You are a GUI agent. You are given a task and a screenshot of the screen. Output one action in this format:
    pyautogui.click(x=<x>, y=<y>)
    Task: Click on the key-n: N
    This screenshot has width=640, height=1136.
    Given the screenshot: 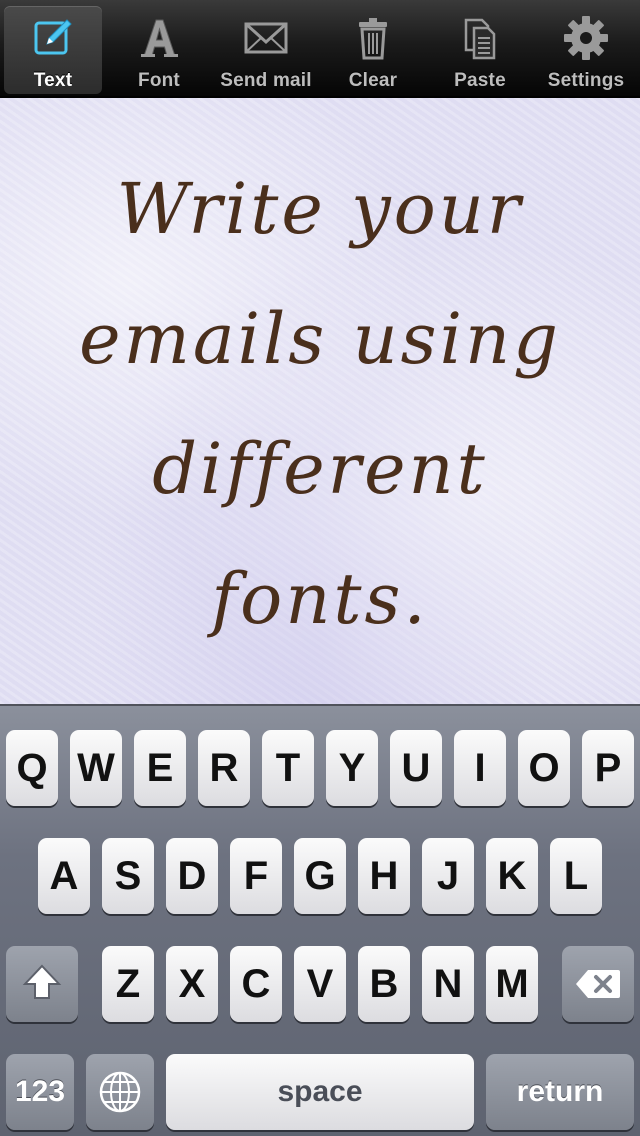 What is the action you would take?
    pyautogui.click(x=448, y=984)
    